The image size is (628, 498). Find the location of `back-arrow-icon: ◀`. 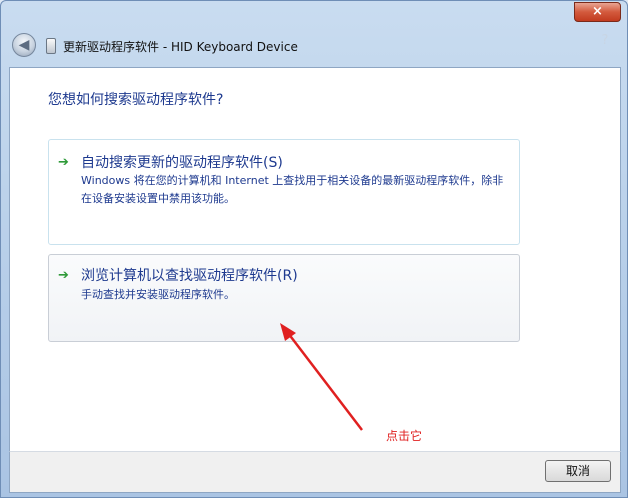

back-arrow-icon: ◀ is located at coordinates (24, 45).